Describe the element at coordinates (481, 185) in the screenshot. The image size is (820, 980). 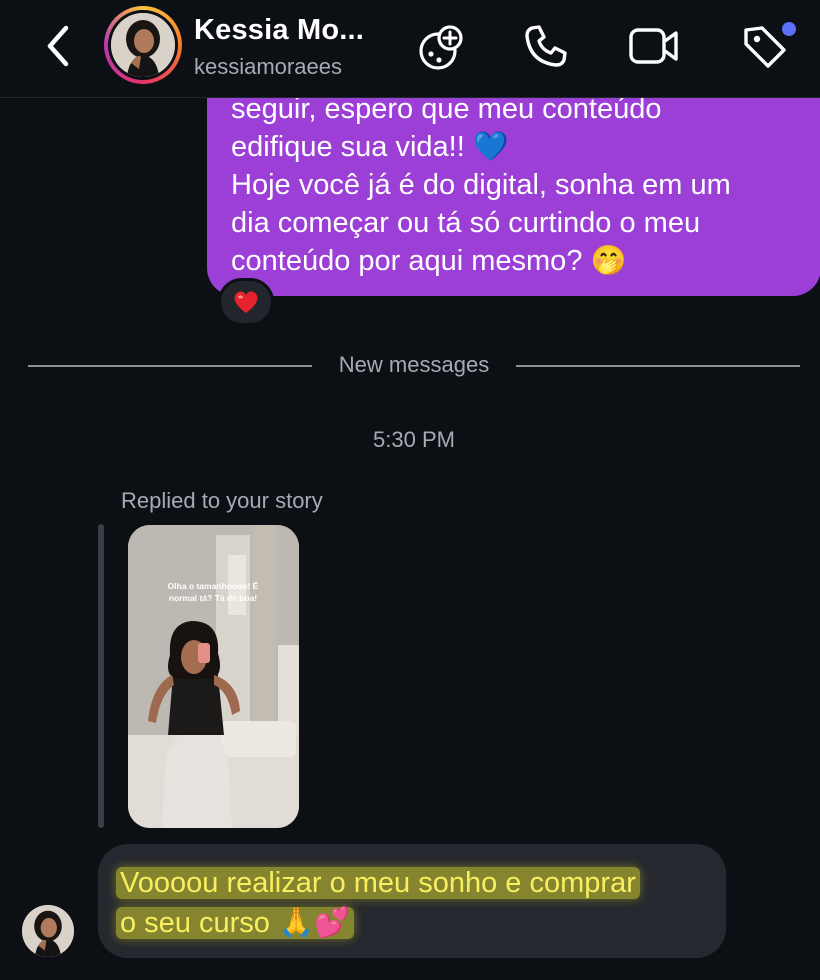
I see `sent-message-line: Hoje você já é do digital, sonha em um` at that location.